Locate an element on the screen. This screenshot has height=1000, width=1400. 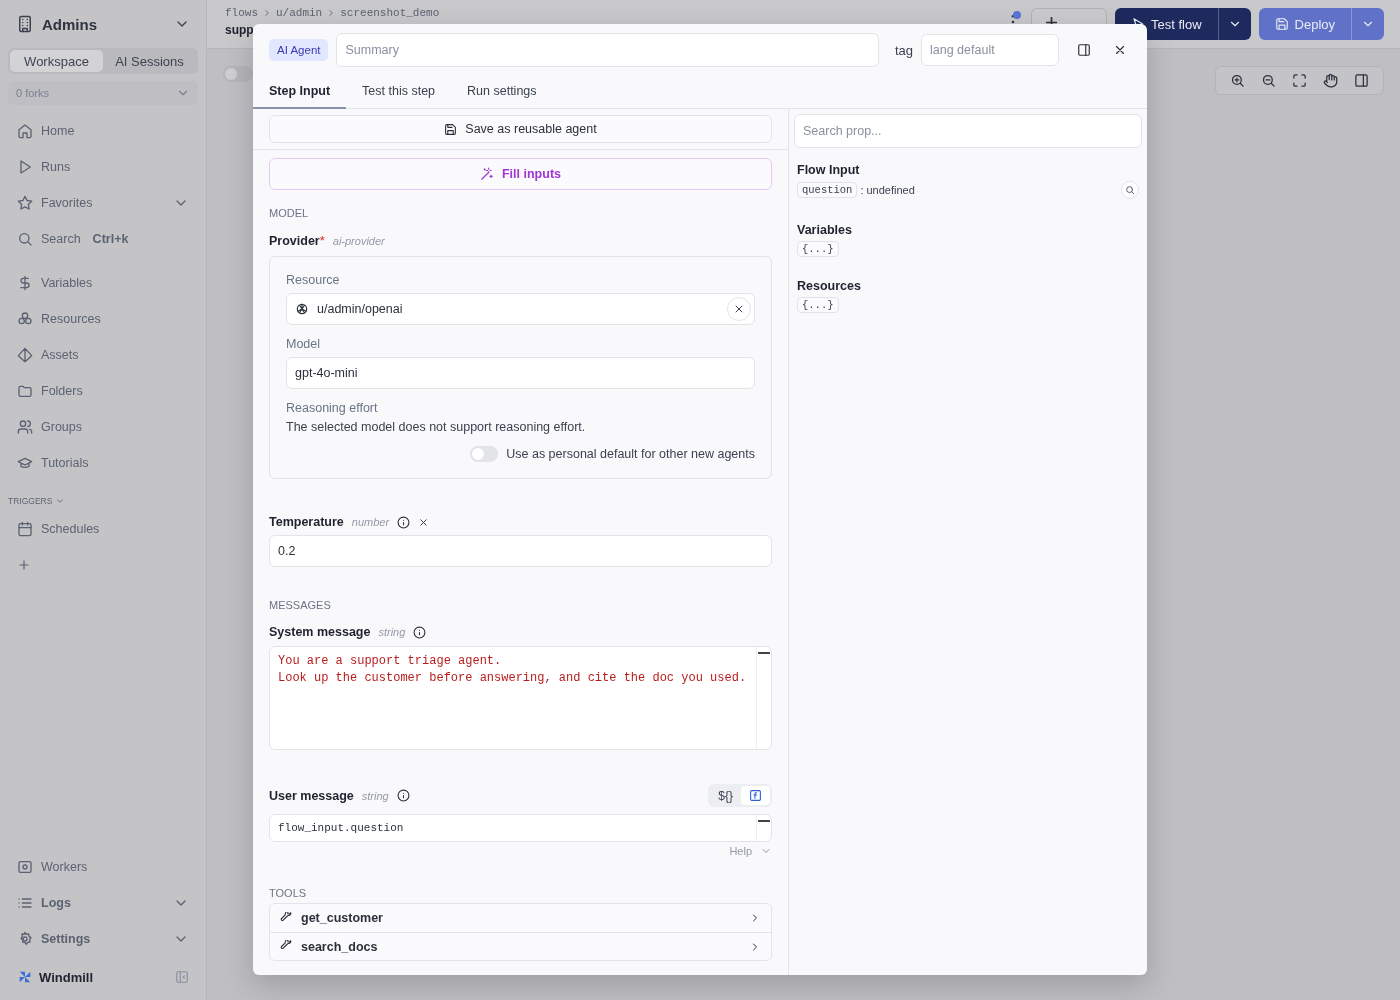
function-icon is located at coordinates (755, 795).